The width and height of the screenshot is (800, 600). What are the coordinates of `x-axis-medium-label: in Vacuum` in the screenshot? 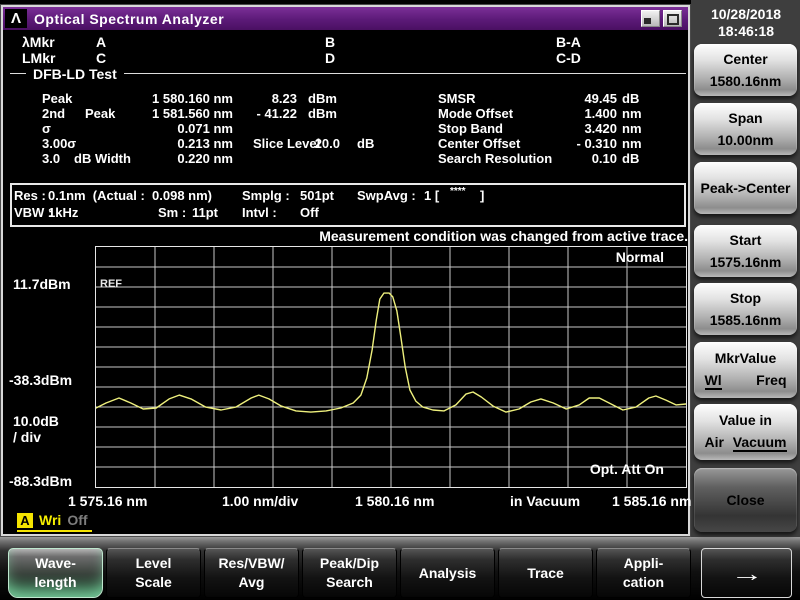 It's located at (545, 501).